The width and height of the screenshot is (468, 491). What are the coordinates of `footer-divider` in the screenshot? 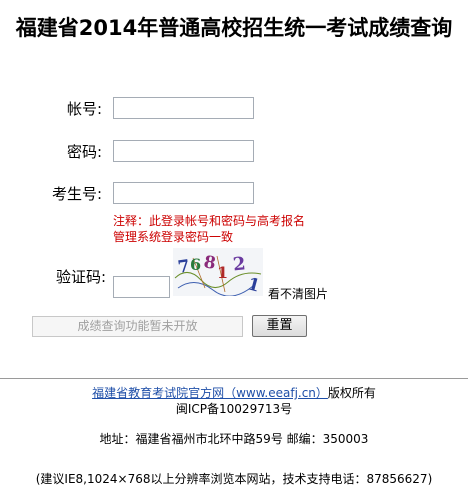 It's located at (234, 378).